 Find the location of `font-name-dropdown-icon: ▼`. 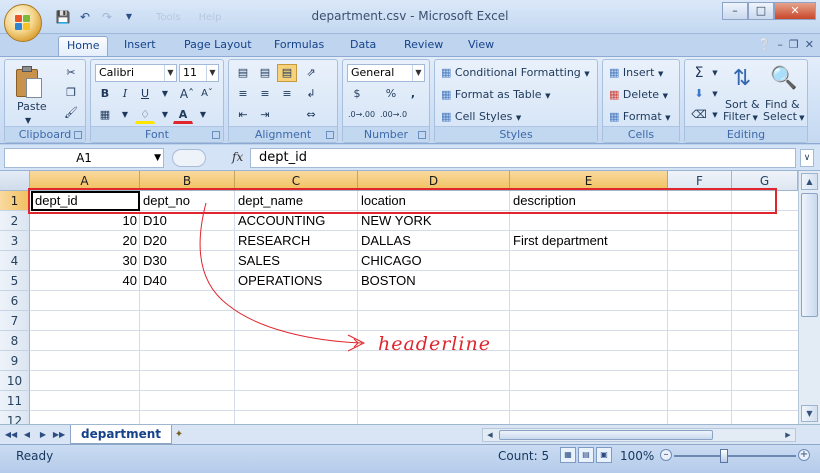

font-name-dropdown-icon: ▼ is located at coordinates (170, 73).